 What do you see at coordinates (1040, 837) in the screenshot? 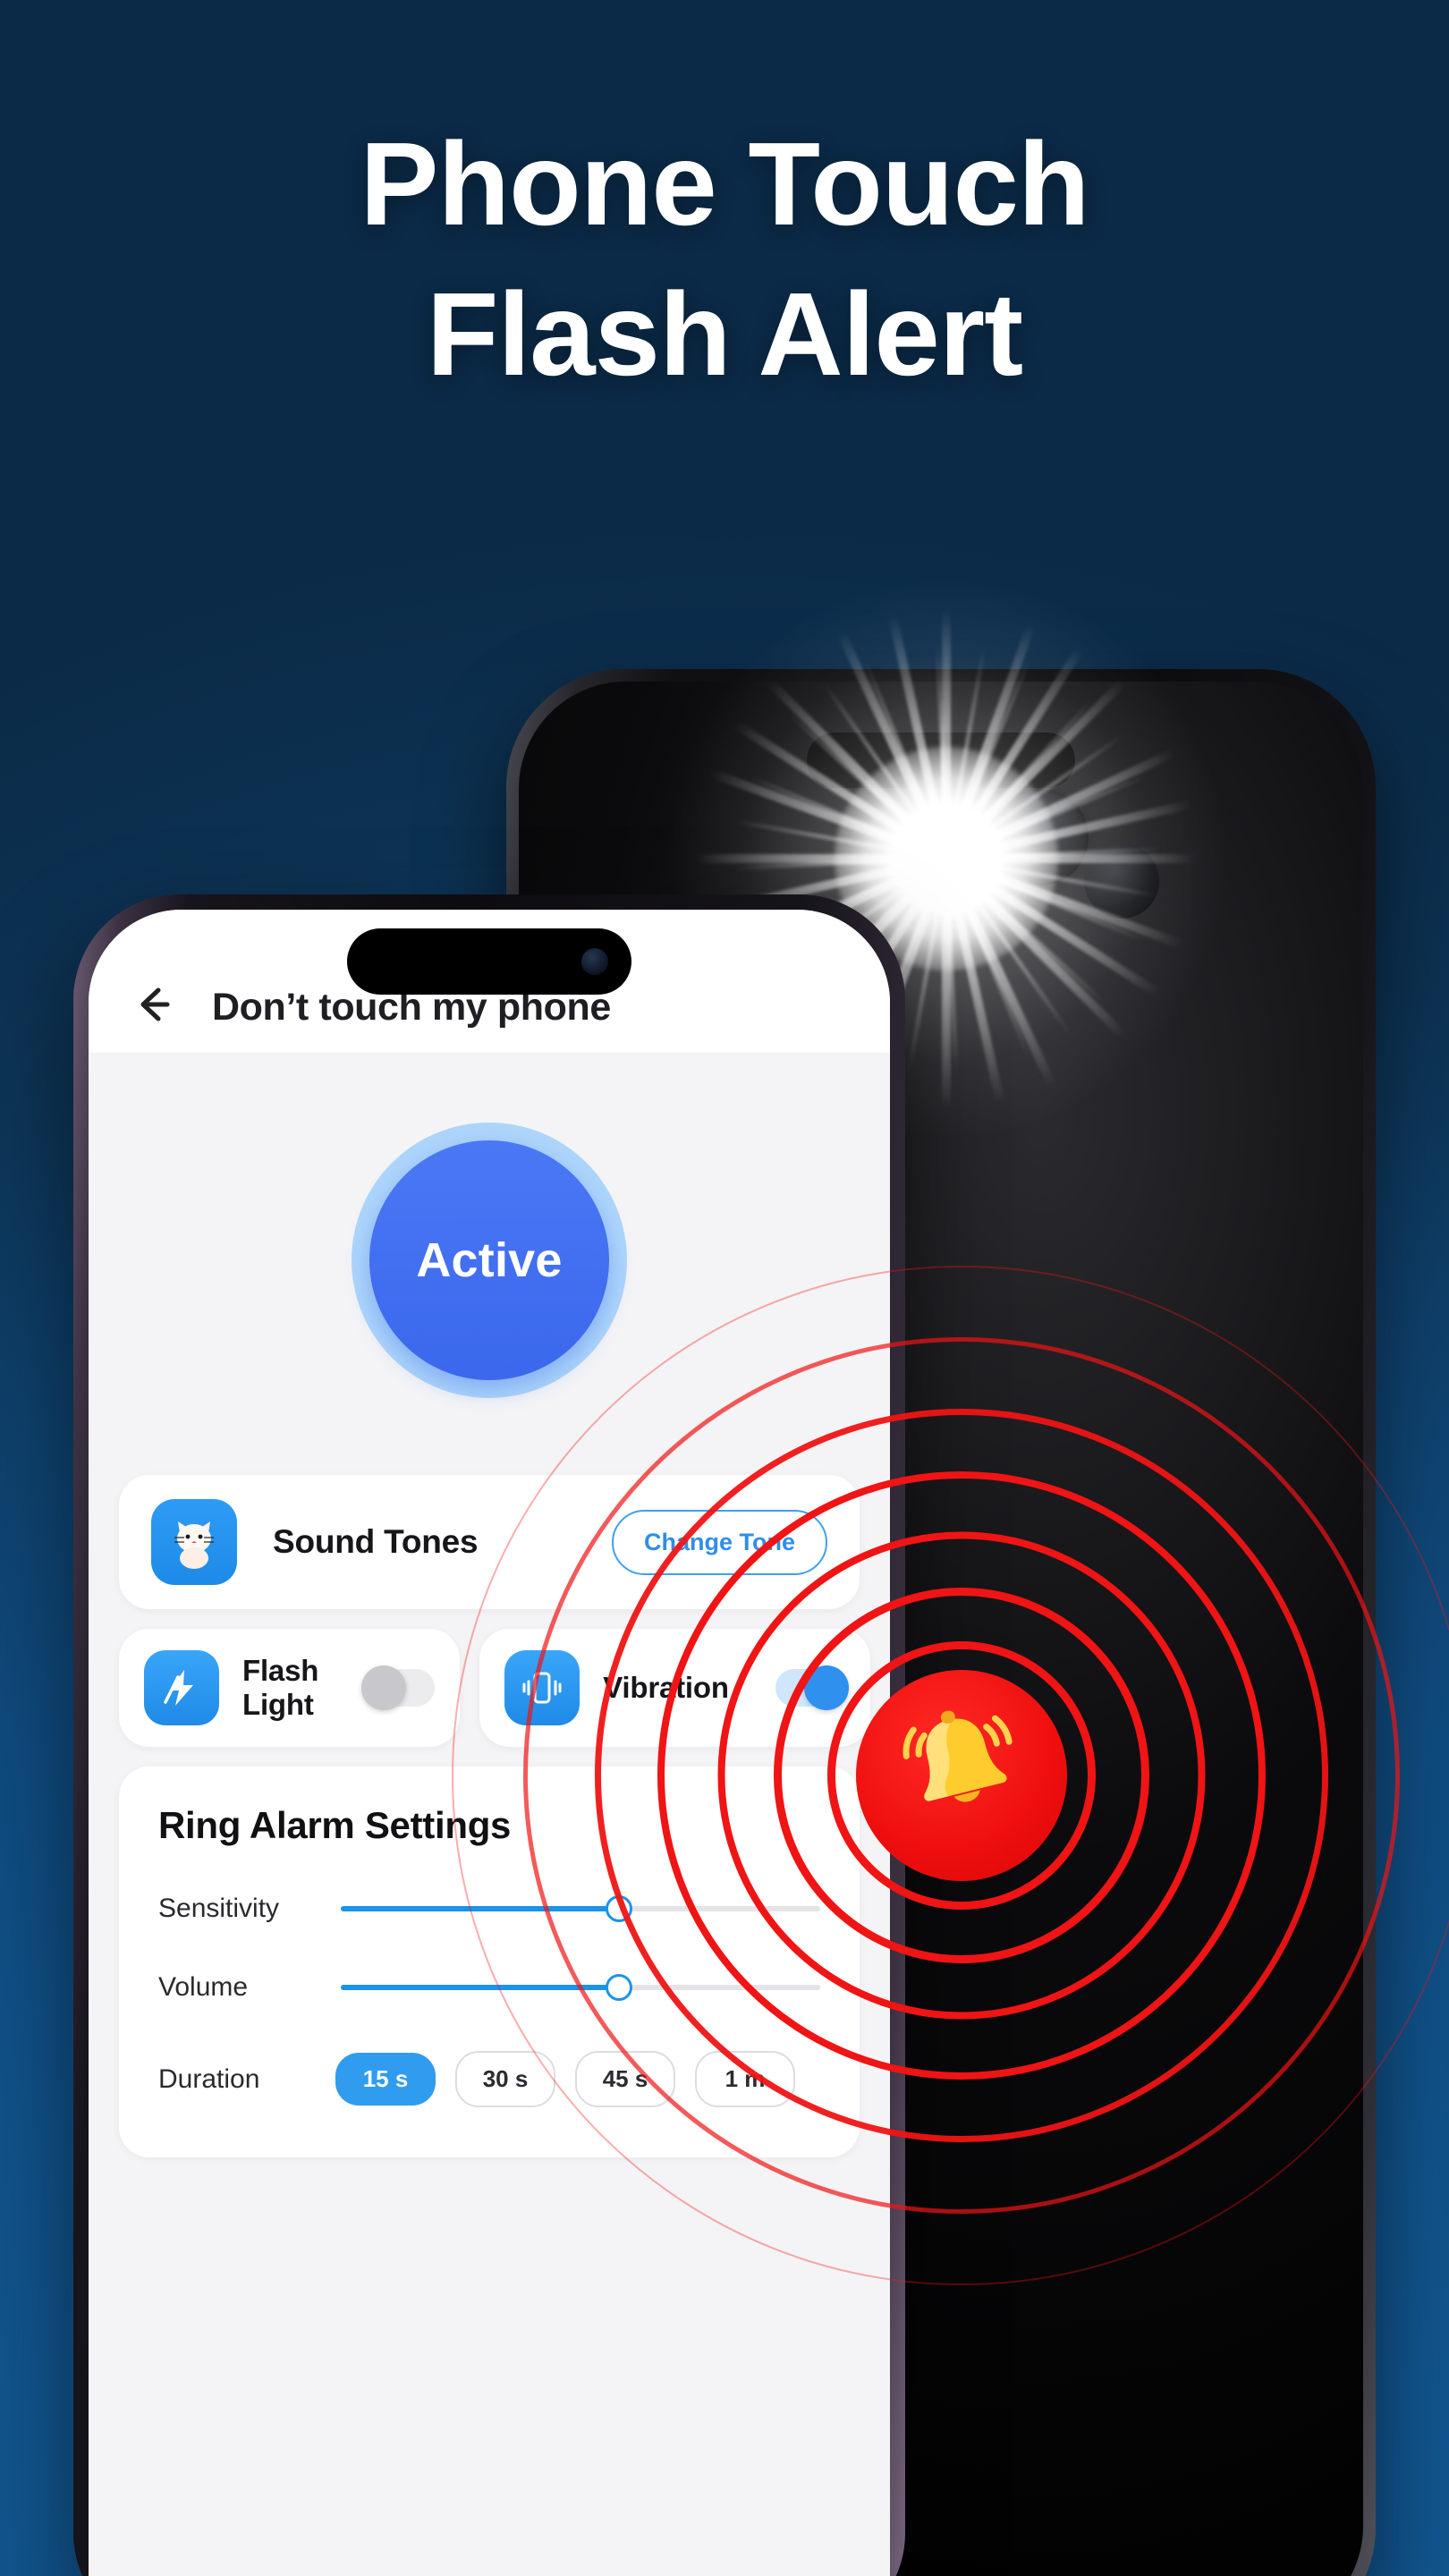
I see `background-phone-camera-icon` at bounding box center [1040, 837].